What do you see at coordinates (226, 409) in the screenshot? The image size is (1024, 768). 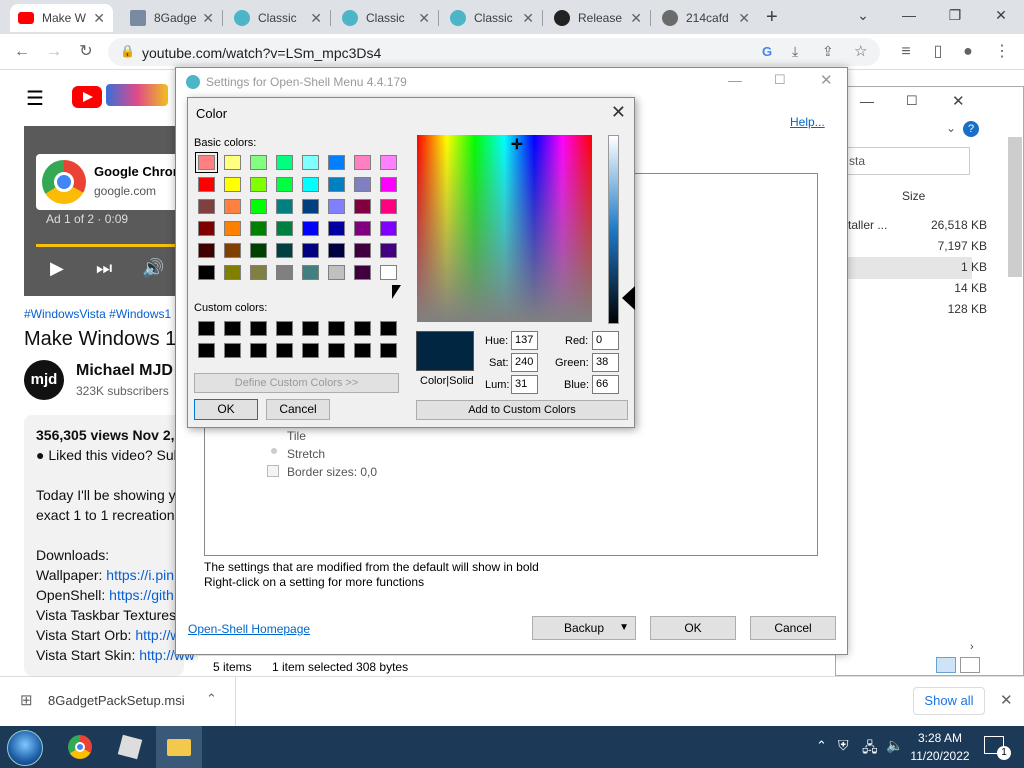 I see `ok-button: OK` at bounding box center [226, 409].